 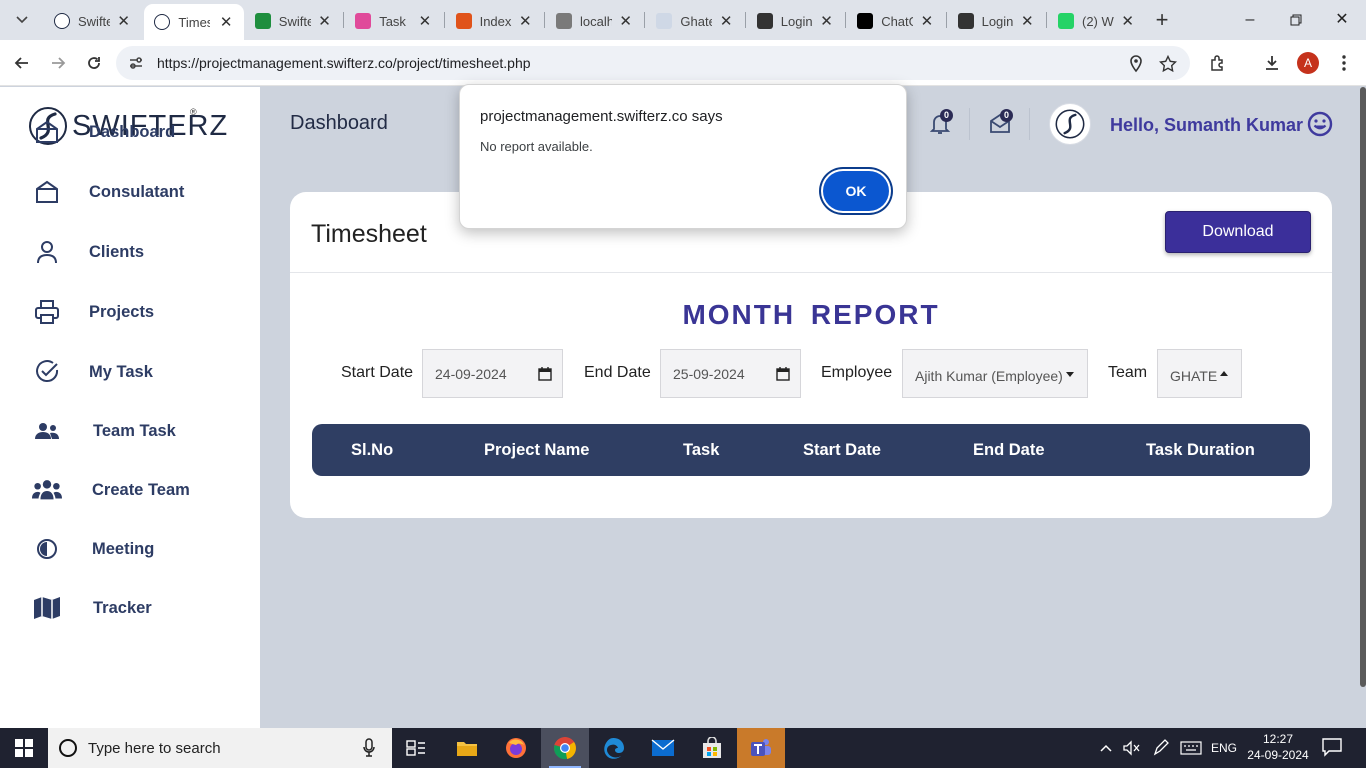 I want to click on user-avatar, so click(x=1070, y=124).